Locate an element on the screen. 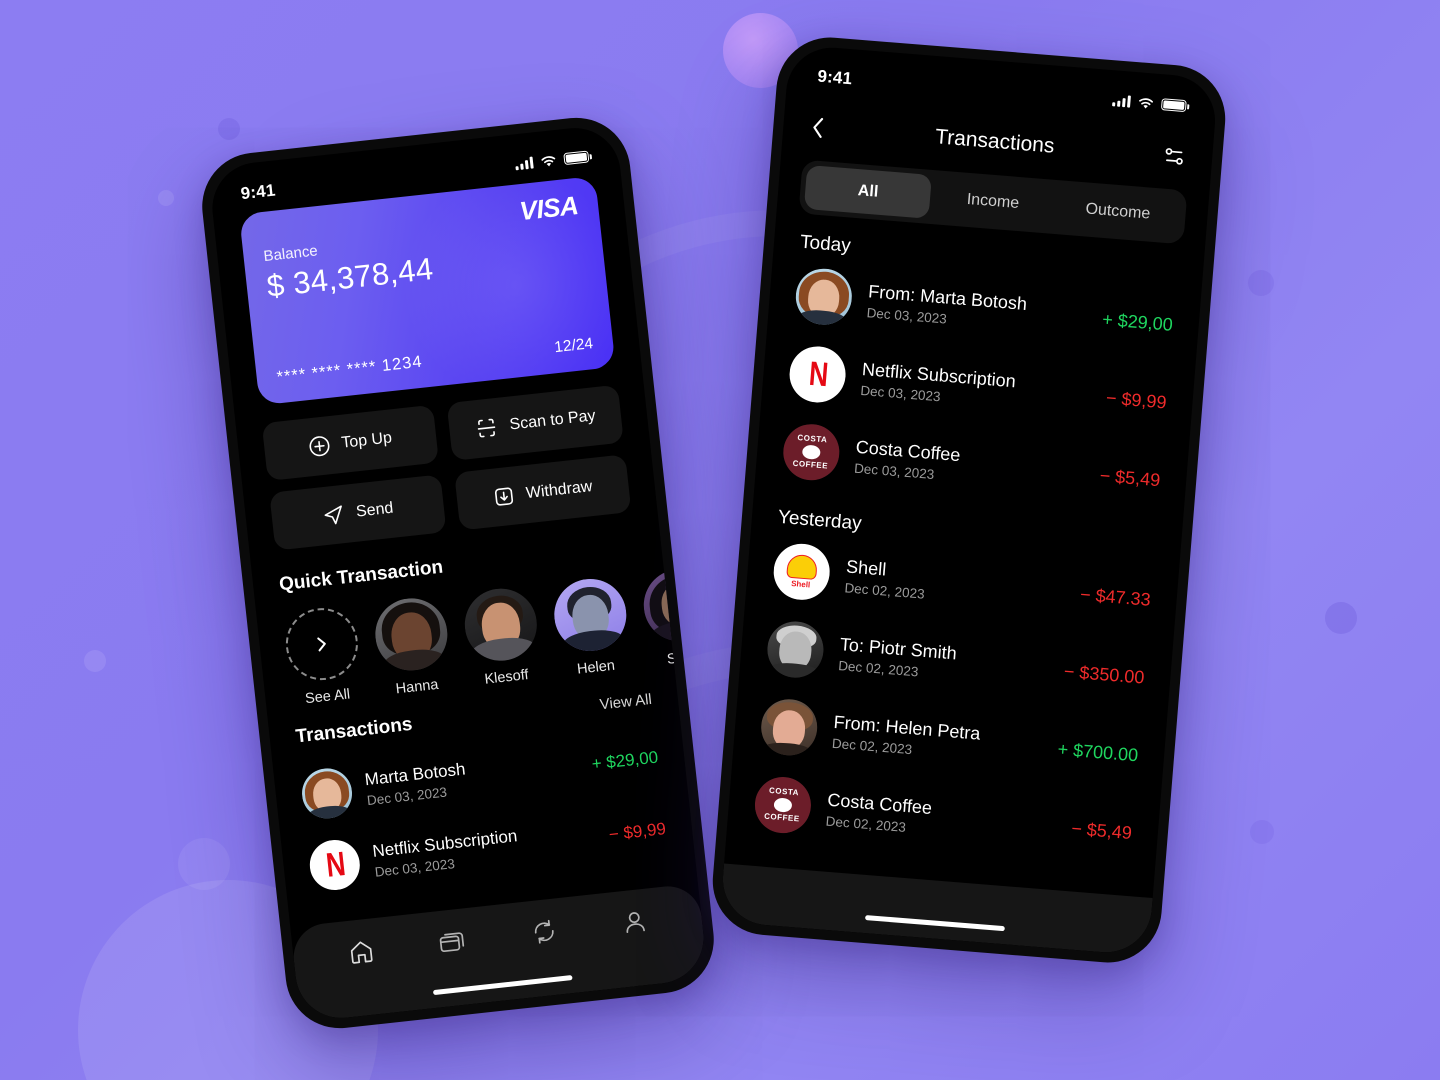 The image size is (1440, 1080). balance-label: Balance is located at coordinates (290, 254).